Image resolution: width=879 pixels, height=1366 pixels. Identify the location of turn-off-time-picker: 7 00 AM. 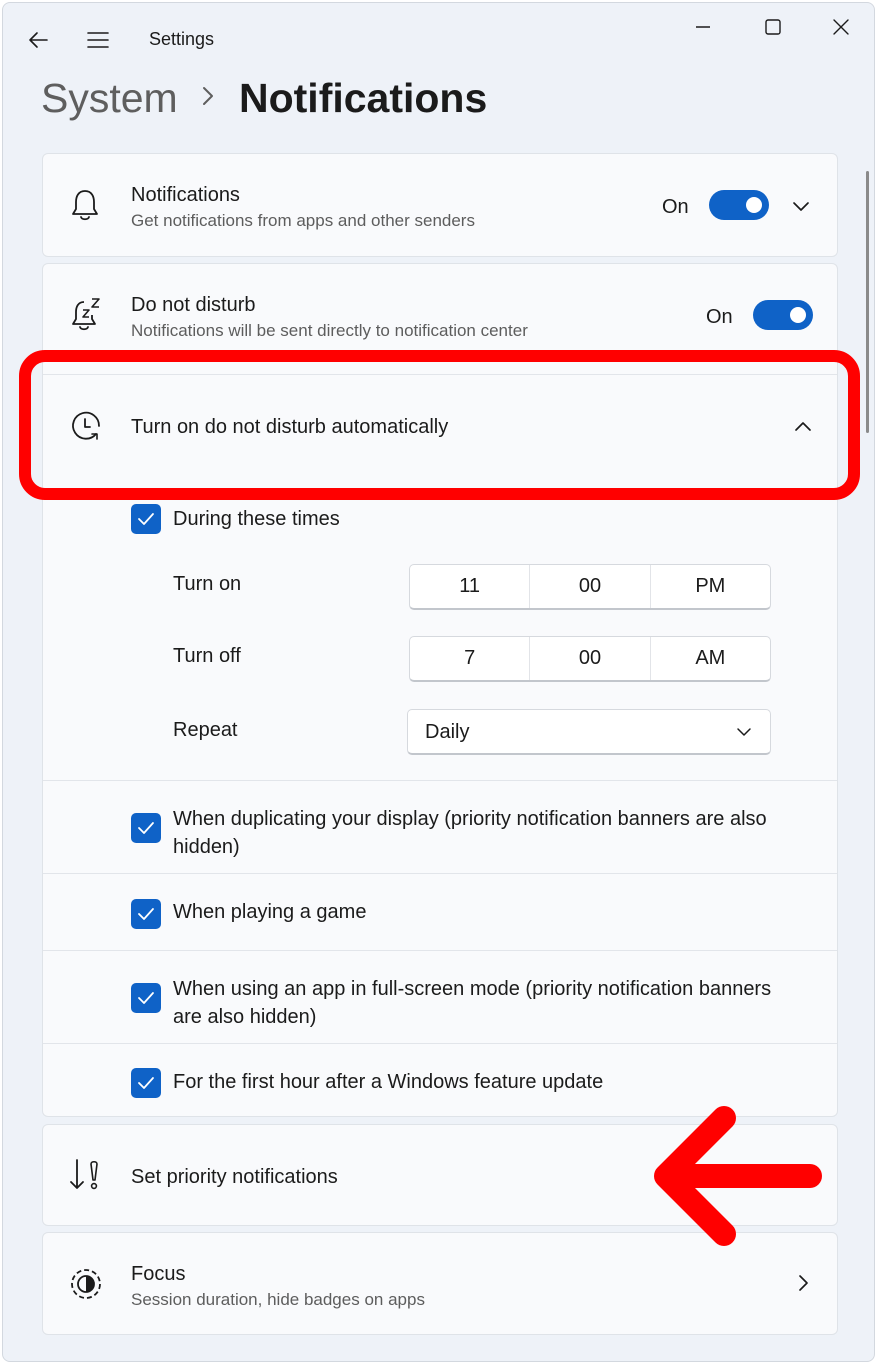
(590, 659).